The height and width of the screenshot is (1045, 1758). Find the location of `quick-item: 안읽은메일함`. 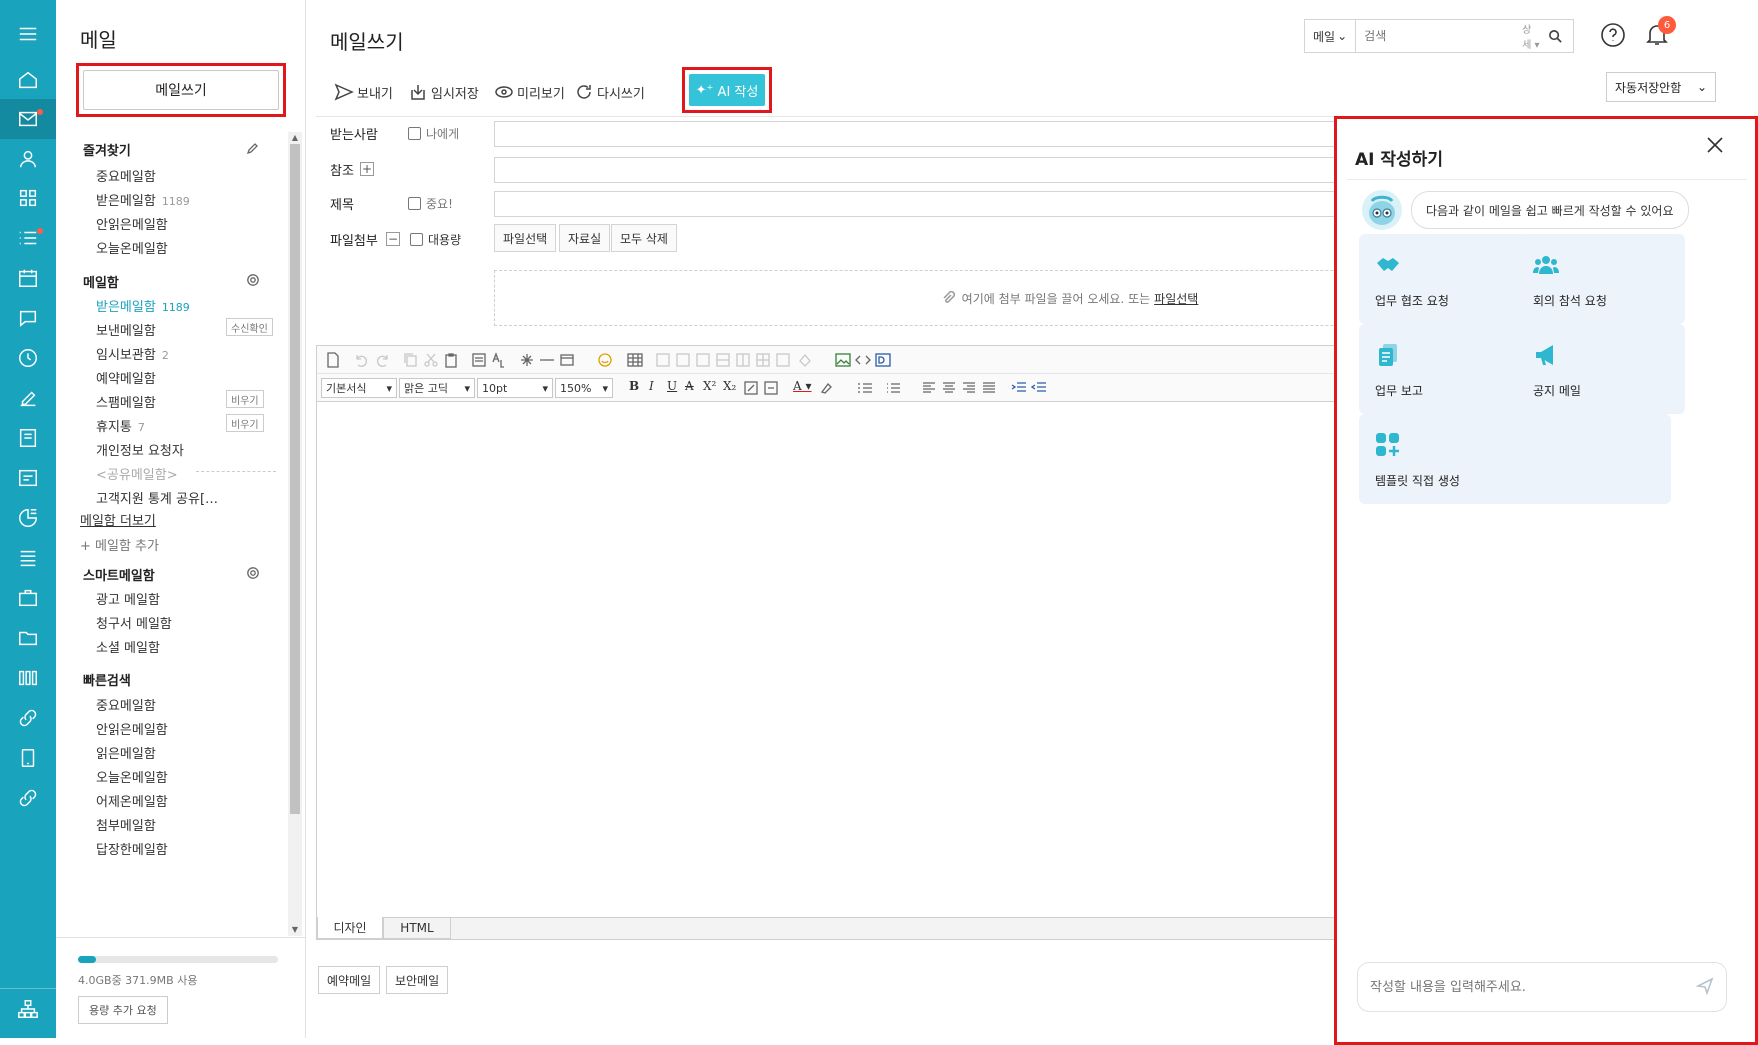

quick-item: 안읽은메일함 is located at coordinates (132, 728).